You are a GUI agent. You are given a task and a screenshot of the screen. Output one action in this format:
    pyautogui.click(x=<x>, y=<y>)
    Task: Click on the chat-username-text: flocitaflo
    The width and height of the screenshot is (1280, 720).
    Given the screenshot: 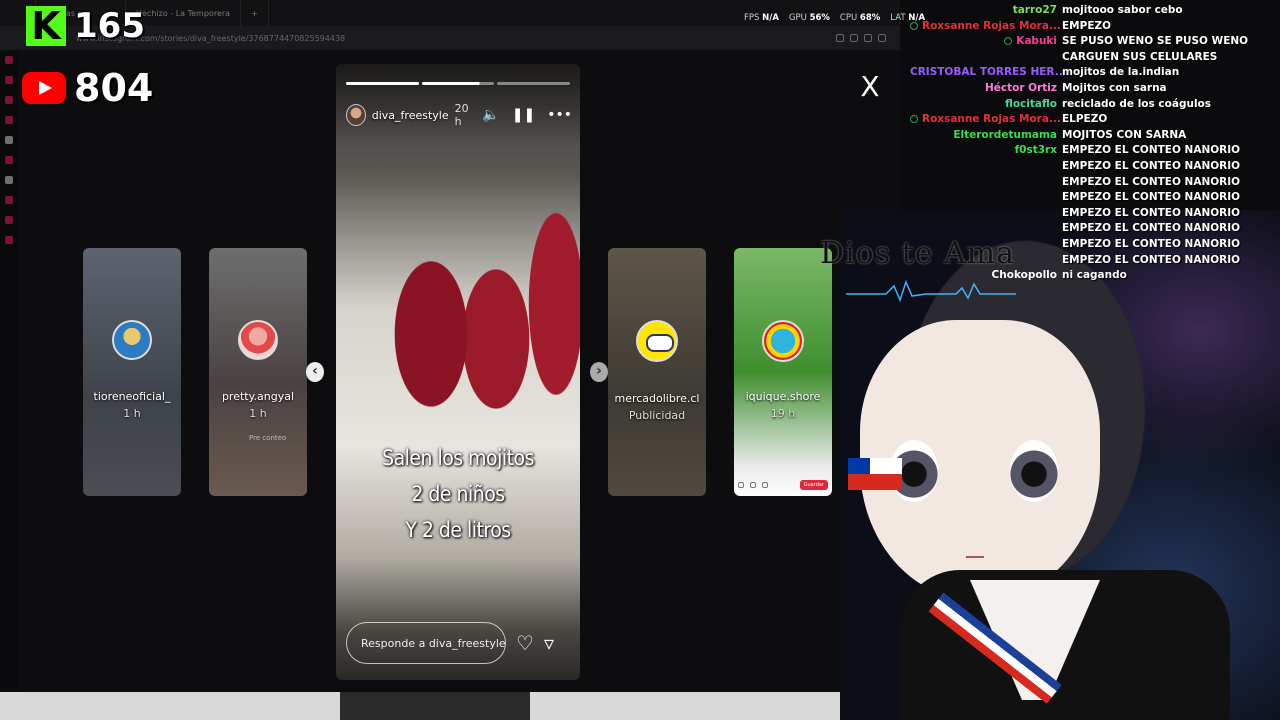 What is the action you would take?
    pyautogui.click(x=1031, y=103)
    